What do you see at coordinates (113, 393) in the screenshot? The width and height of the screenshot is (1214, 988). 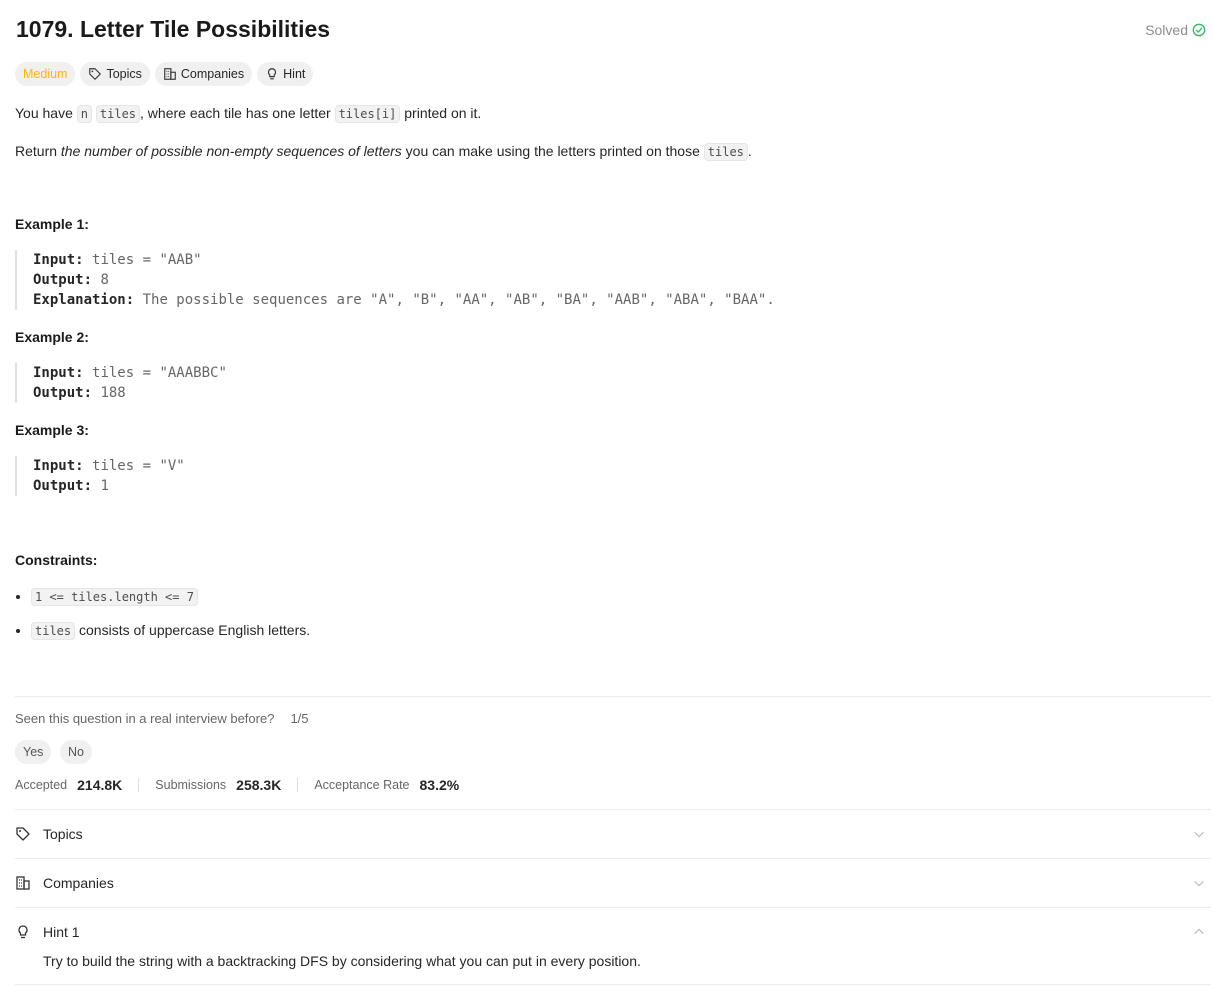 I see `output-value: 188` at bounding box center [113, 393].